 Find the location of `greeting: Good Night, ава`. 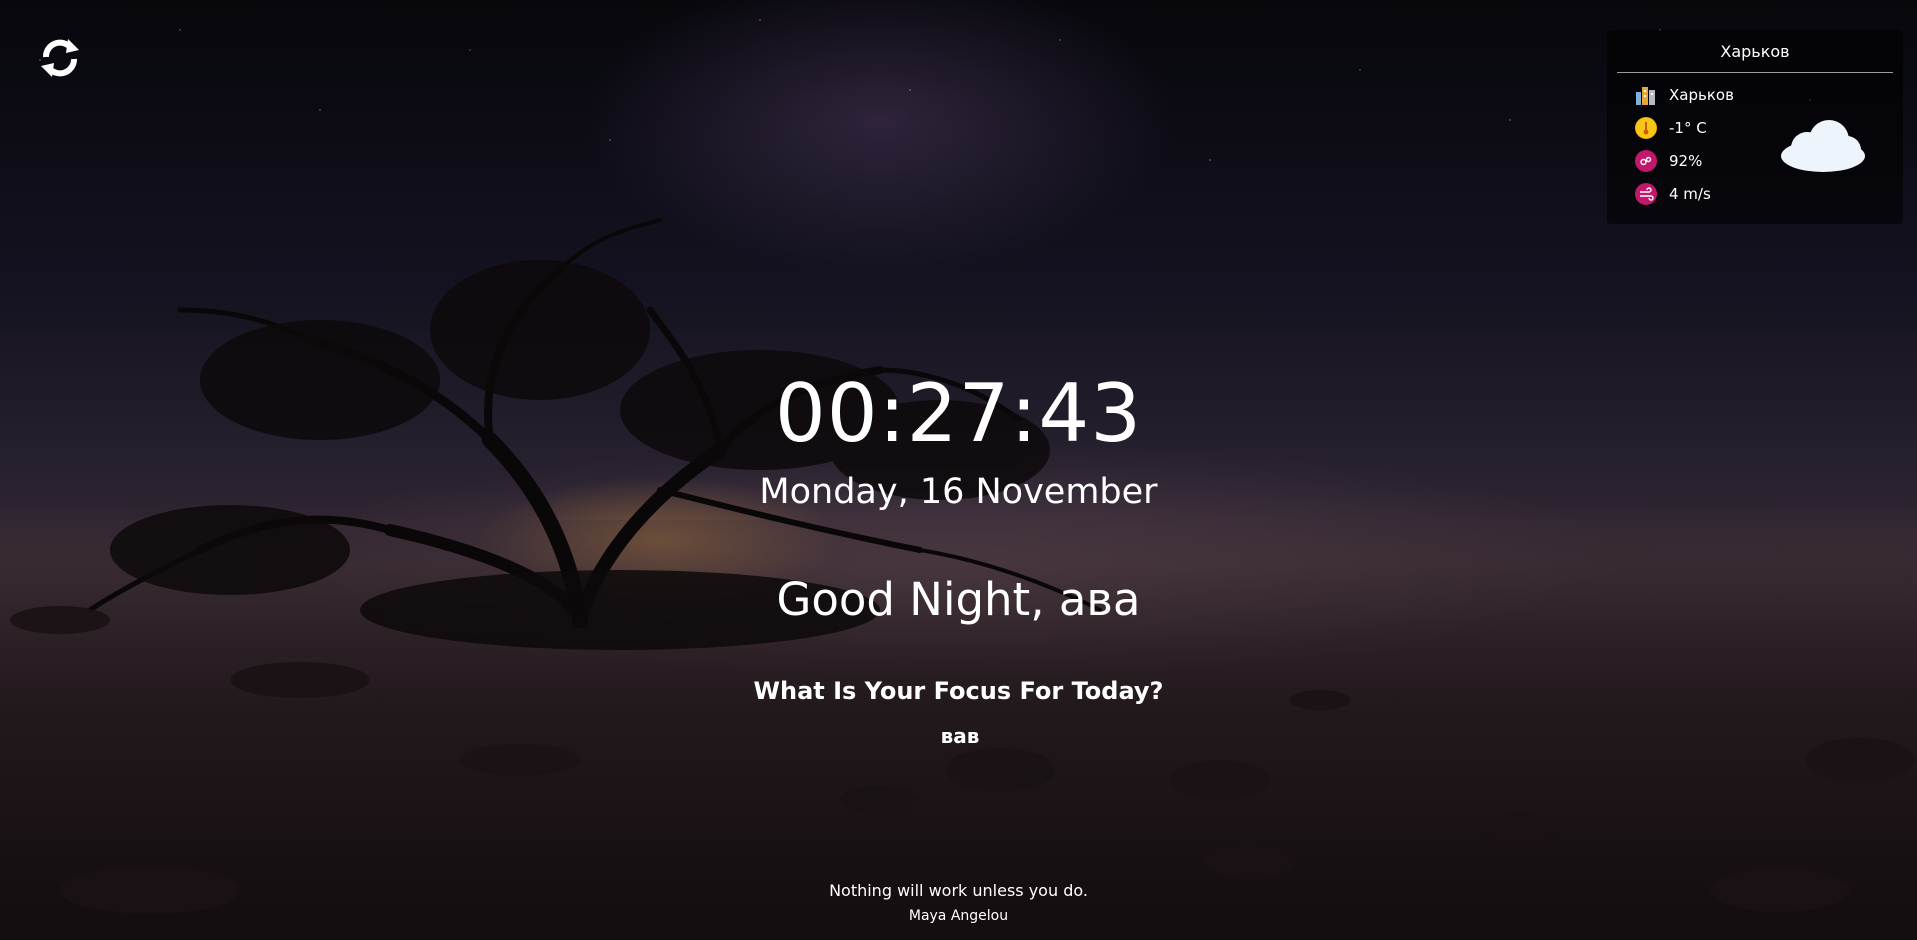

greeting: Good Night, ава is located at coordinates (958, 600).